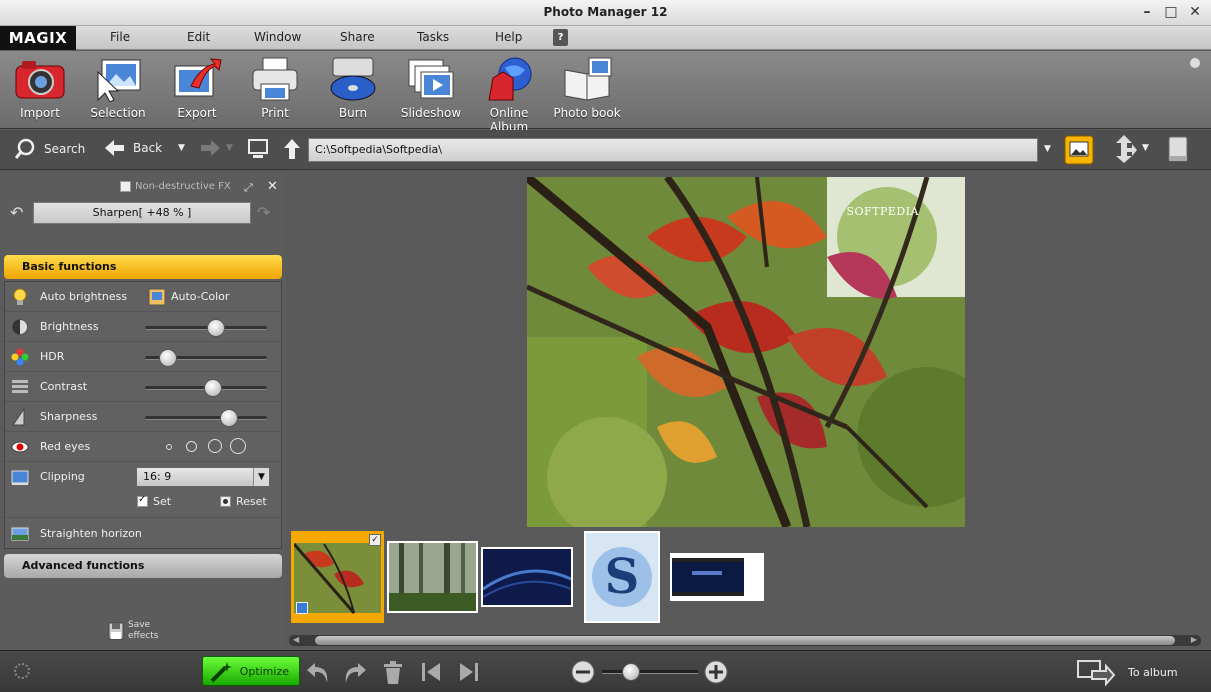 The width and height of the screenshot is (1211, 692). What do you see at coordinates (83, 296) in the screenshot?
I see `auto-brightness-button: Auto brightness` at bounding box center [83, 296].